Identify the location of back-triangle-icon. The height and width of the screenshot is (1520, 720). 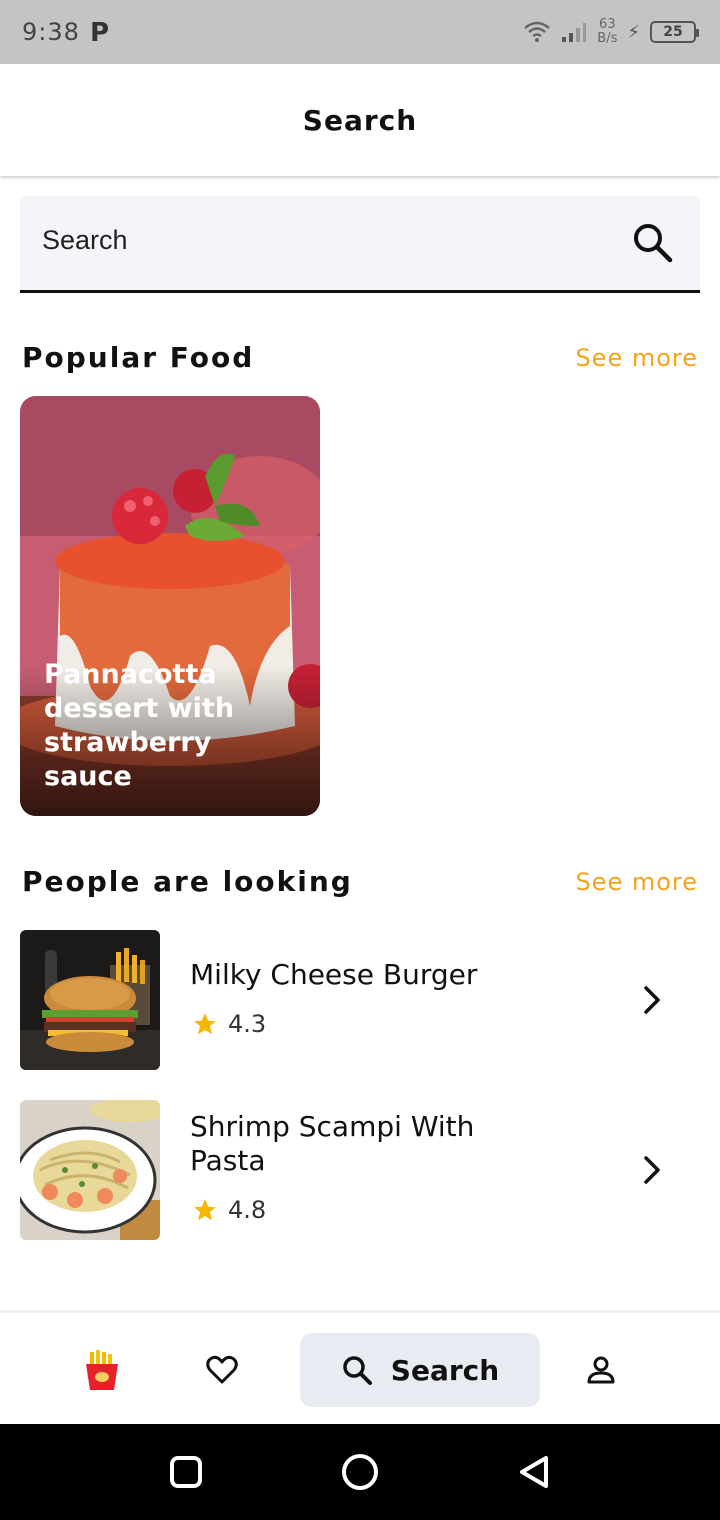
(534, 1472).